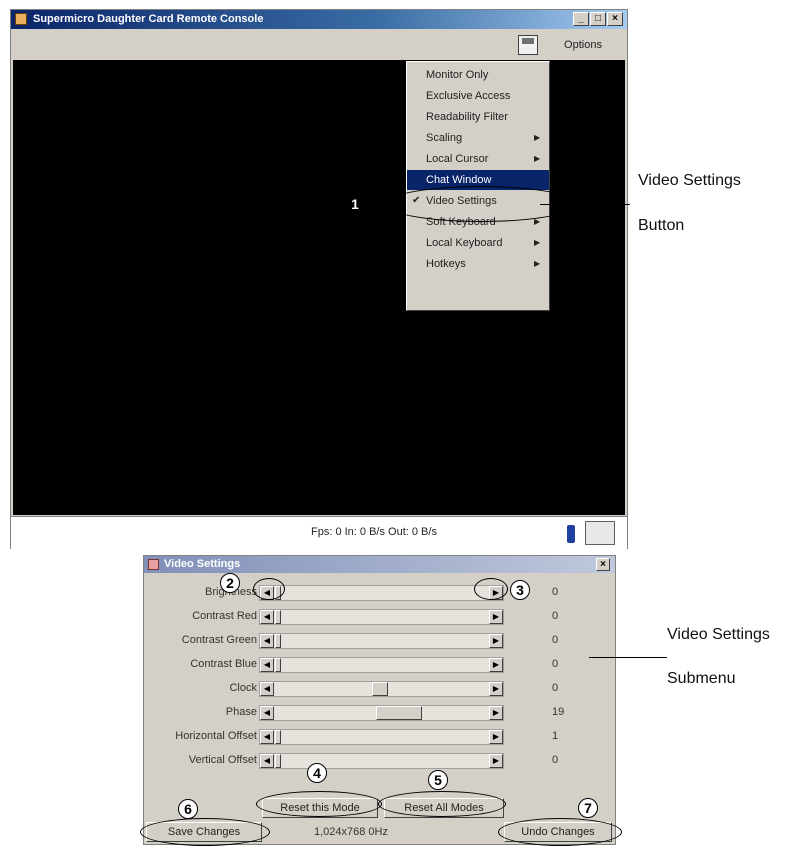  I want to click on slider-row-vertical-offset: Vertical Offset ◀ ▶ 0, so click(379, 761).